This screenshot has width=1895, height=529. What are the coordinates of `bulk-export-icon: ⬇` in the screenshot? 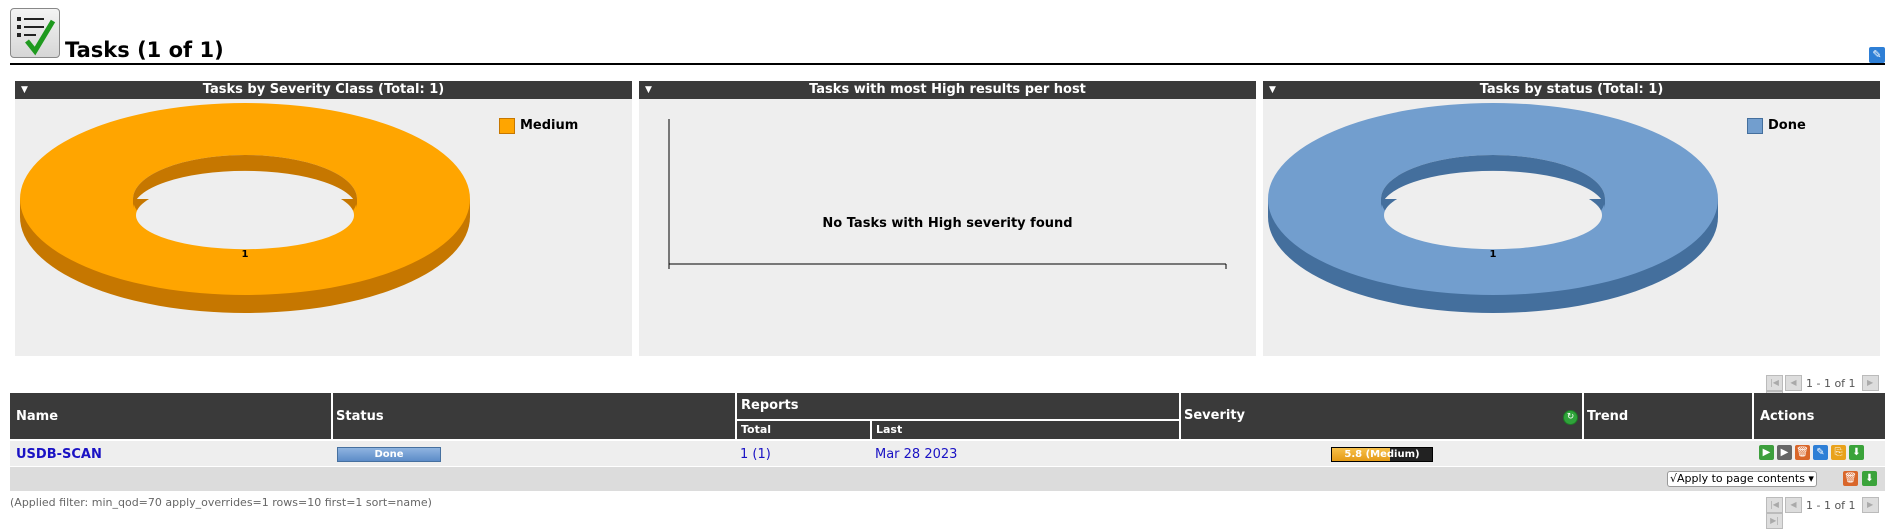 It's located at (1869, 478).